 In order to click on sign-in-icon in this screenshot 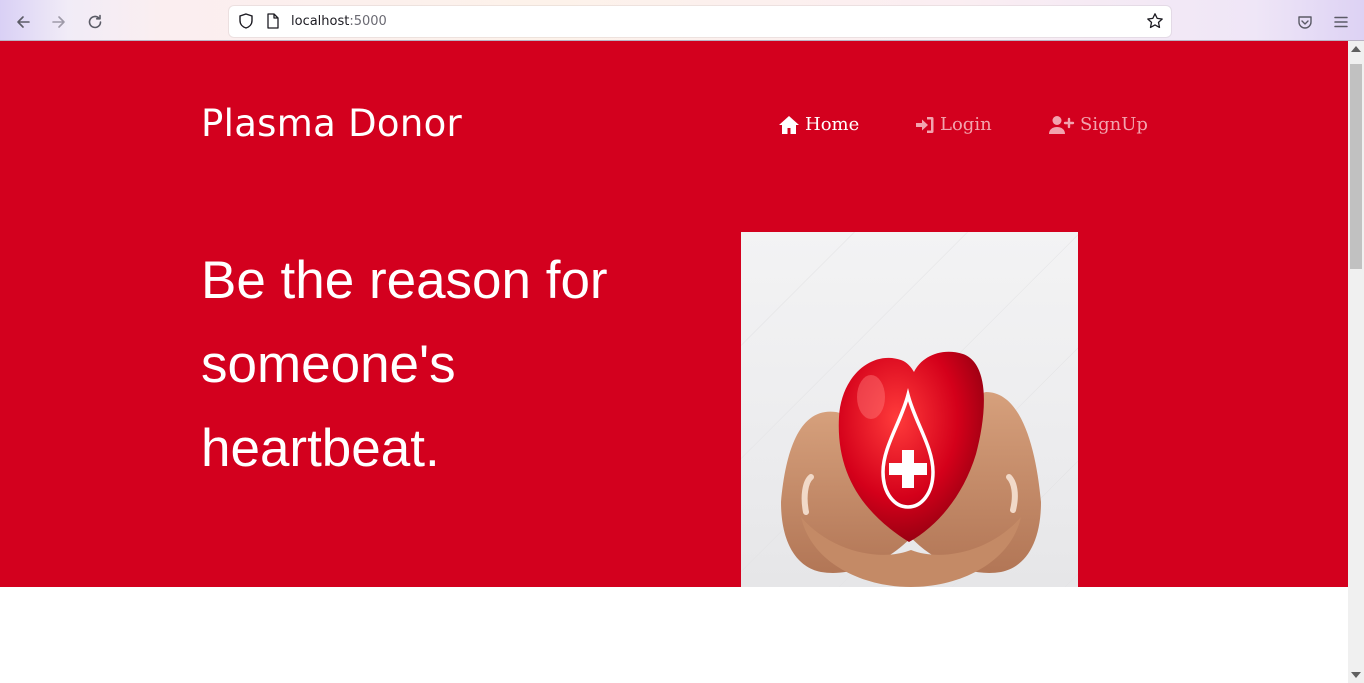, I will do `click(925, 124)`.